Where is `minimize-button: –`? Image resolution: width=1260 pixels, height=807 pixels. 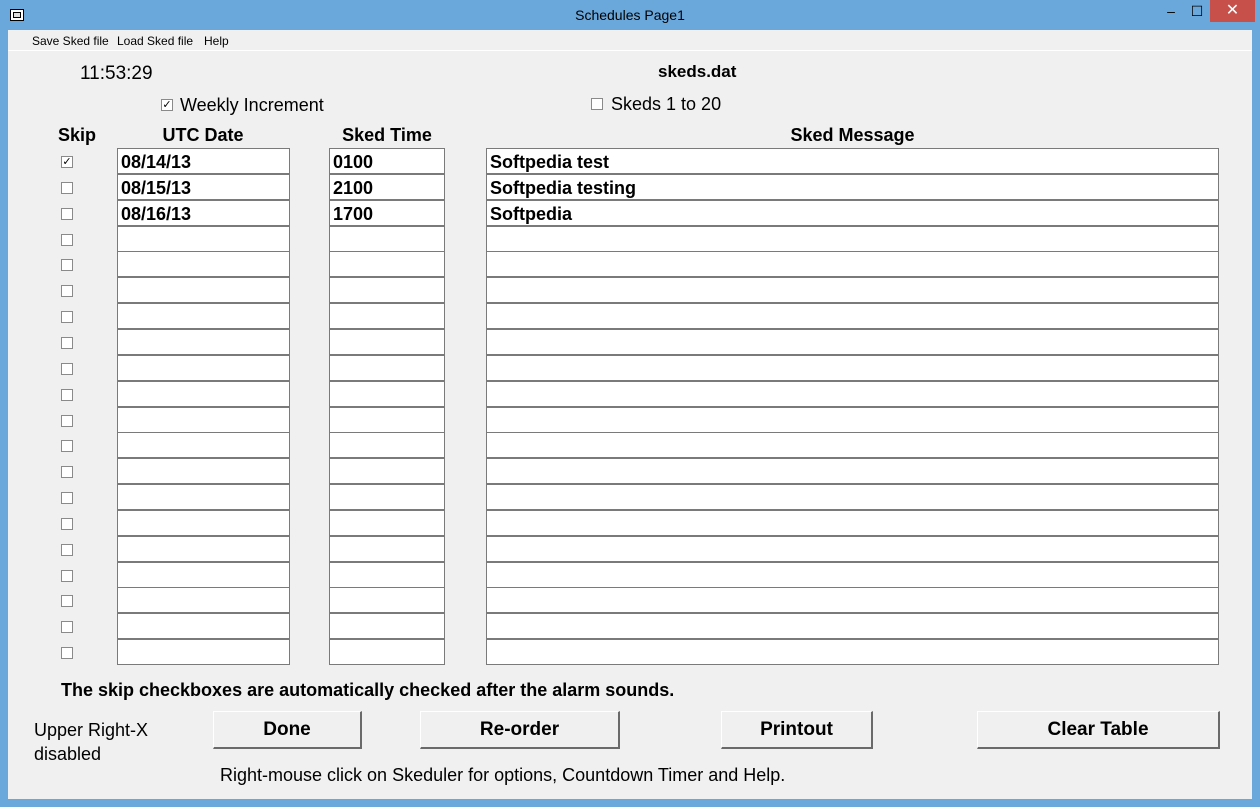
minimize-button: – is located at coordinates (1171, 11).